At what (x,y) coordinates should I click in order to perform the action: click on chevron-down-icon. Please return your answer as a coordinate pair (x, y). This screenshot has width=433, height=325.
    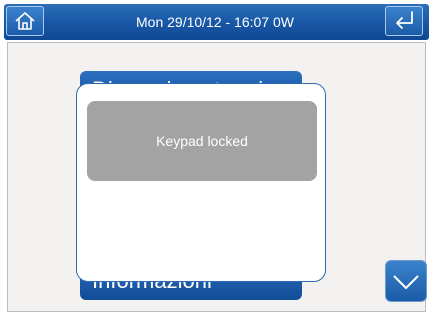
    Looking at the image, I should click on (406, 281).